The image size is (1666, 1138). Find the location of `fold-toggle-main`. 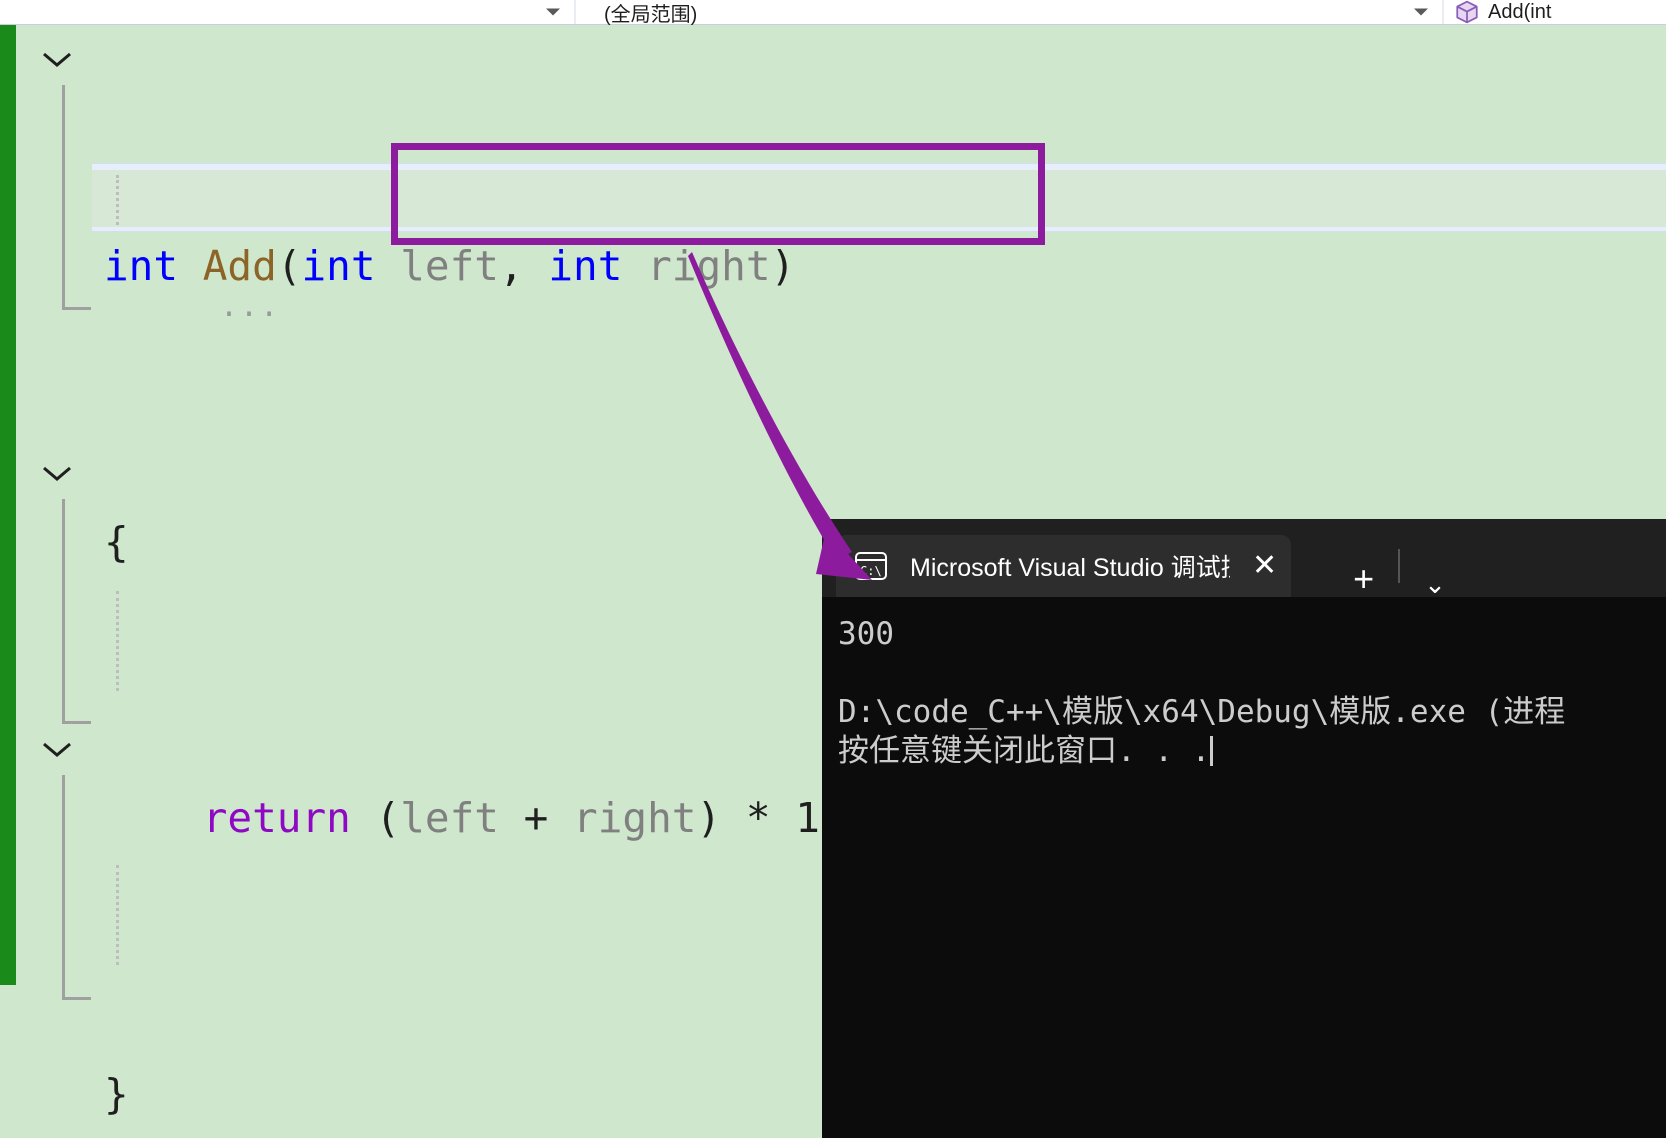

fold-toggle-main is located at coordinates (57, 749).